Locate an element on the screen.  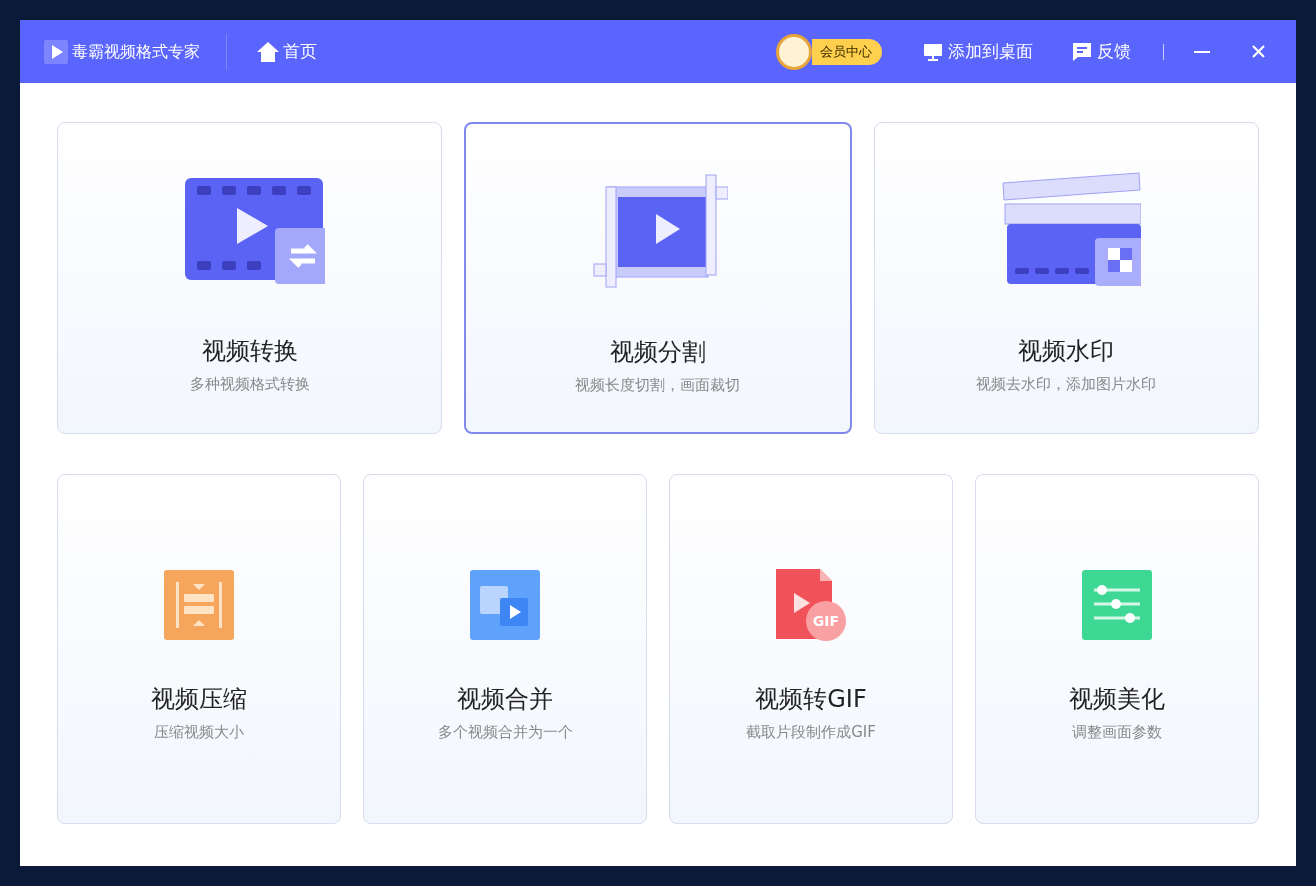
feature-card: 视频水印 视频去水印，添加图片水印 is located at coordinates (1066, 278).